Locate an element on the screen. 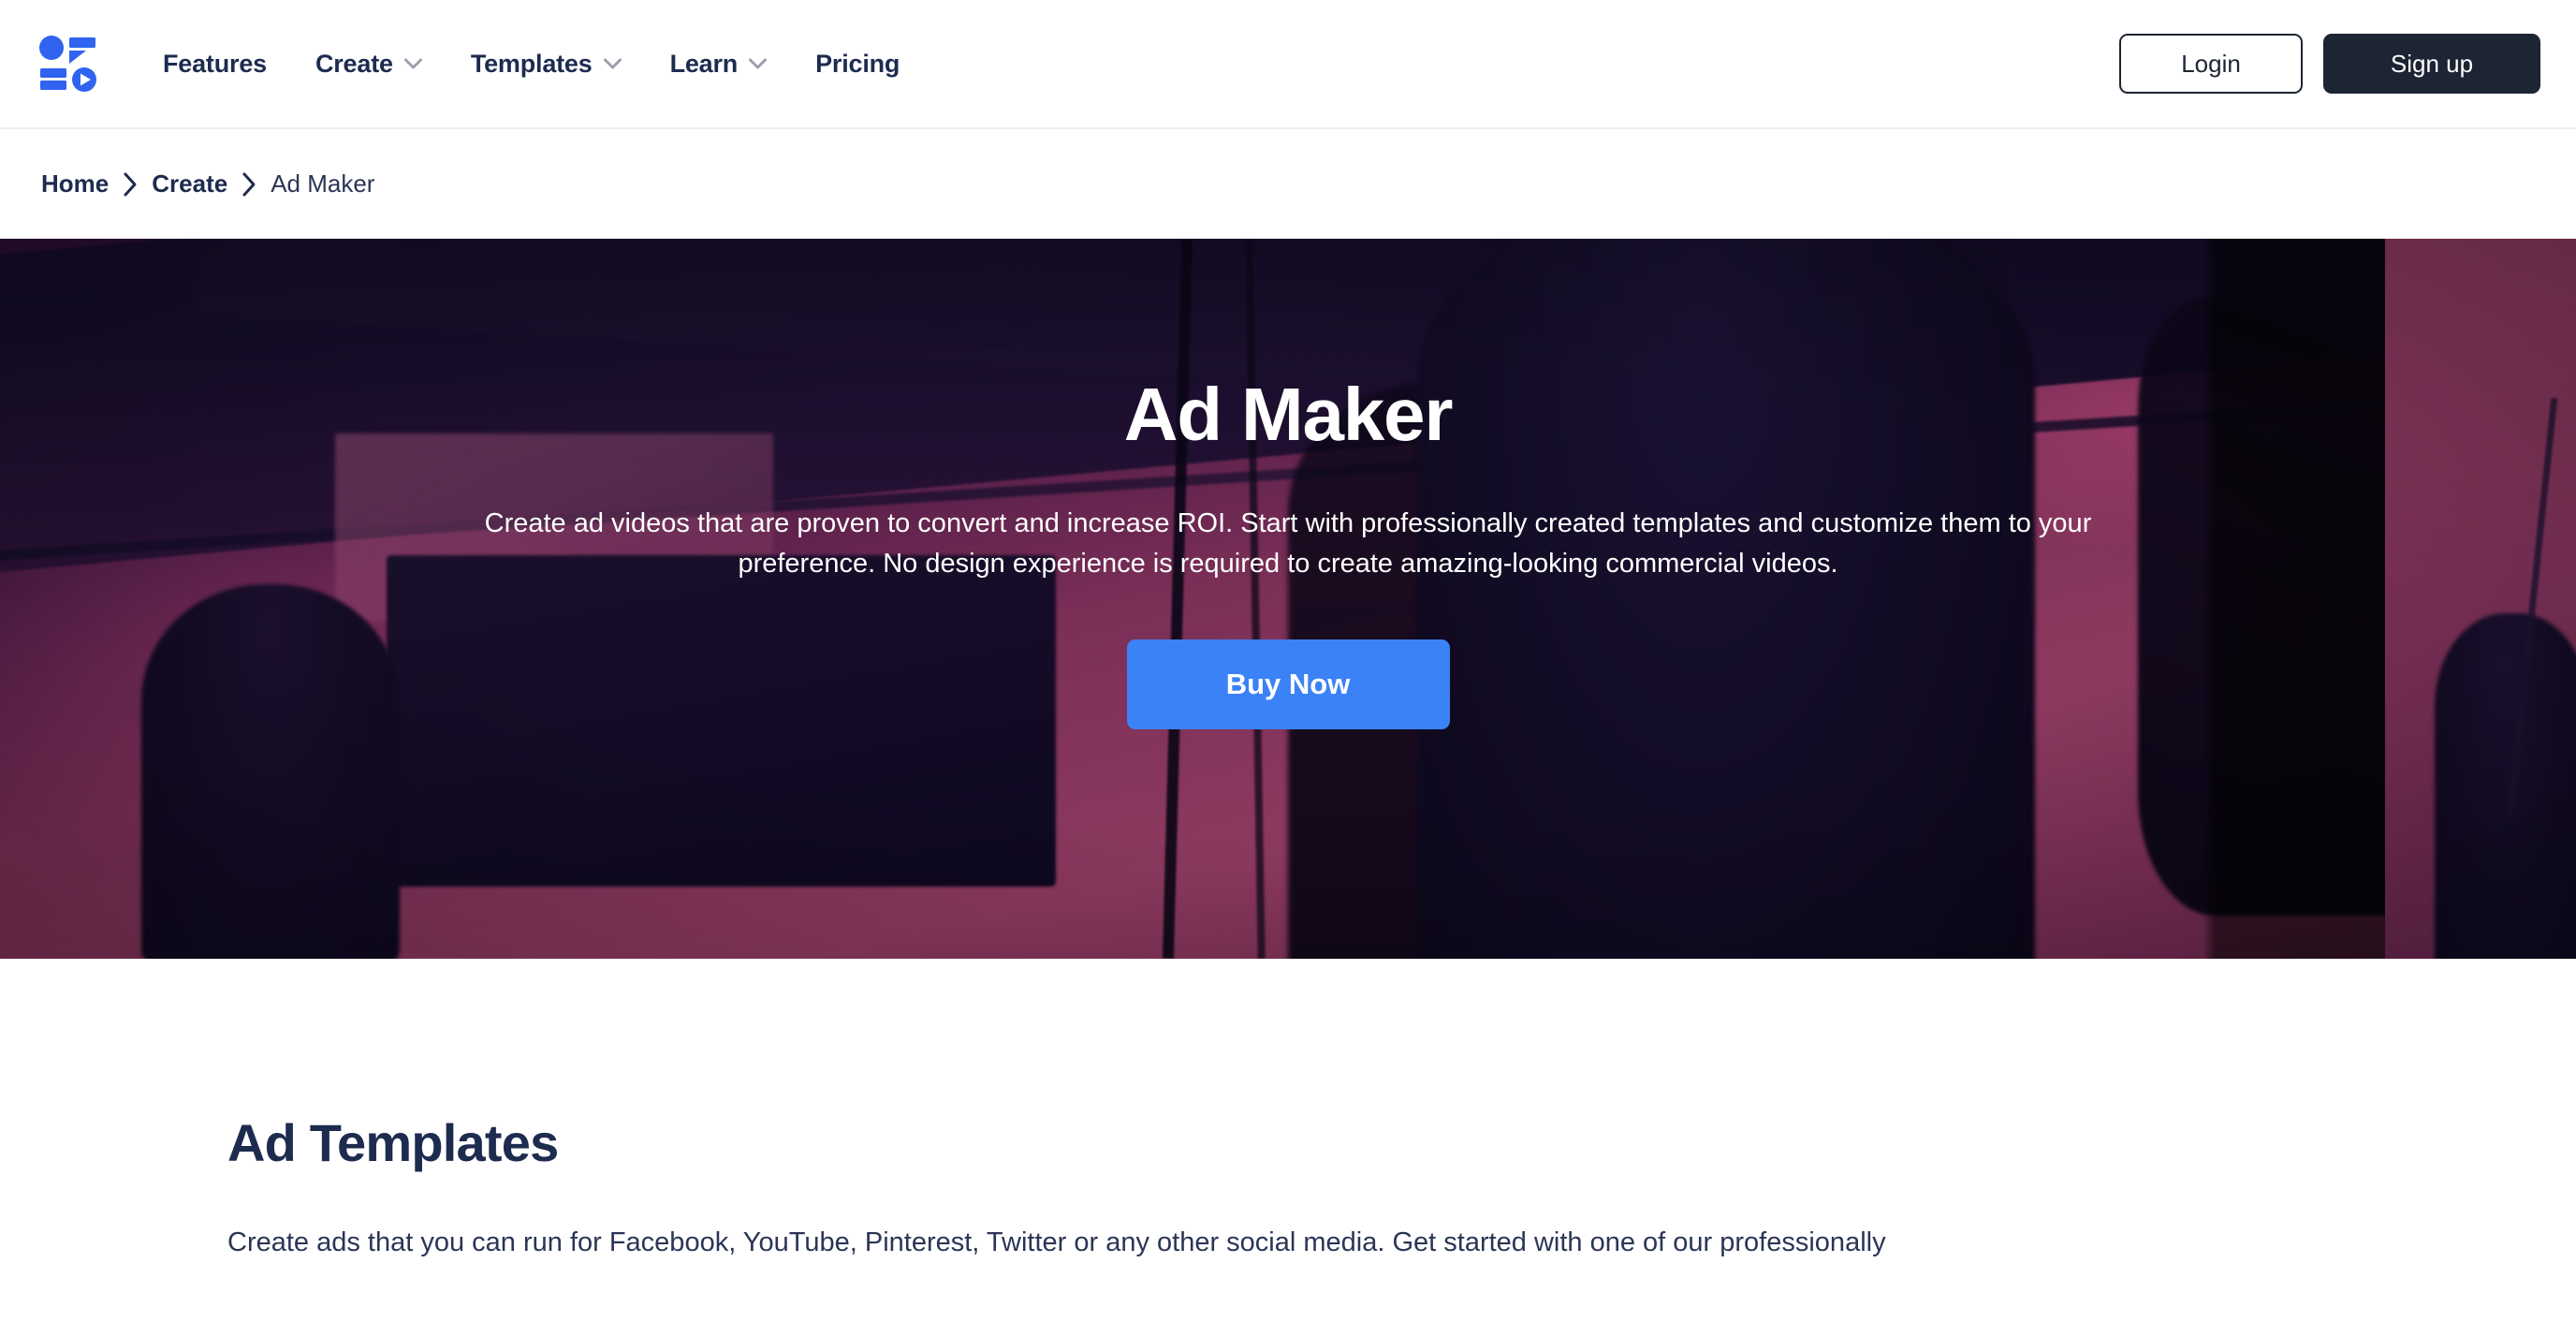 The height and width of the screenshot is (1322, 2576). flexclip-logo is located at coordinates (68, 64).